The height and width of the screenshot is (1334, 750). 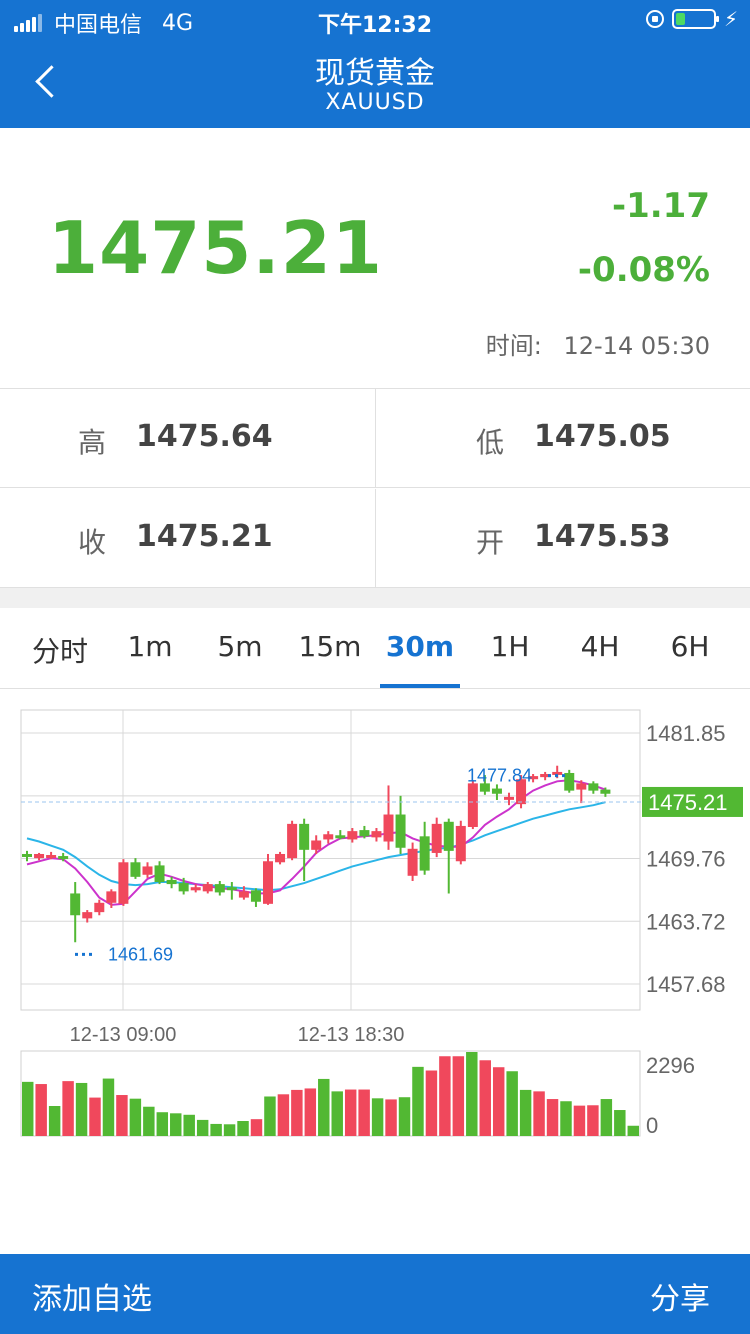 I want to click on battery-icon, so click(x=695, y=19).